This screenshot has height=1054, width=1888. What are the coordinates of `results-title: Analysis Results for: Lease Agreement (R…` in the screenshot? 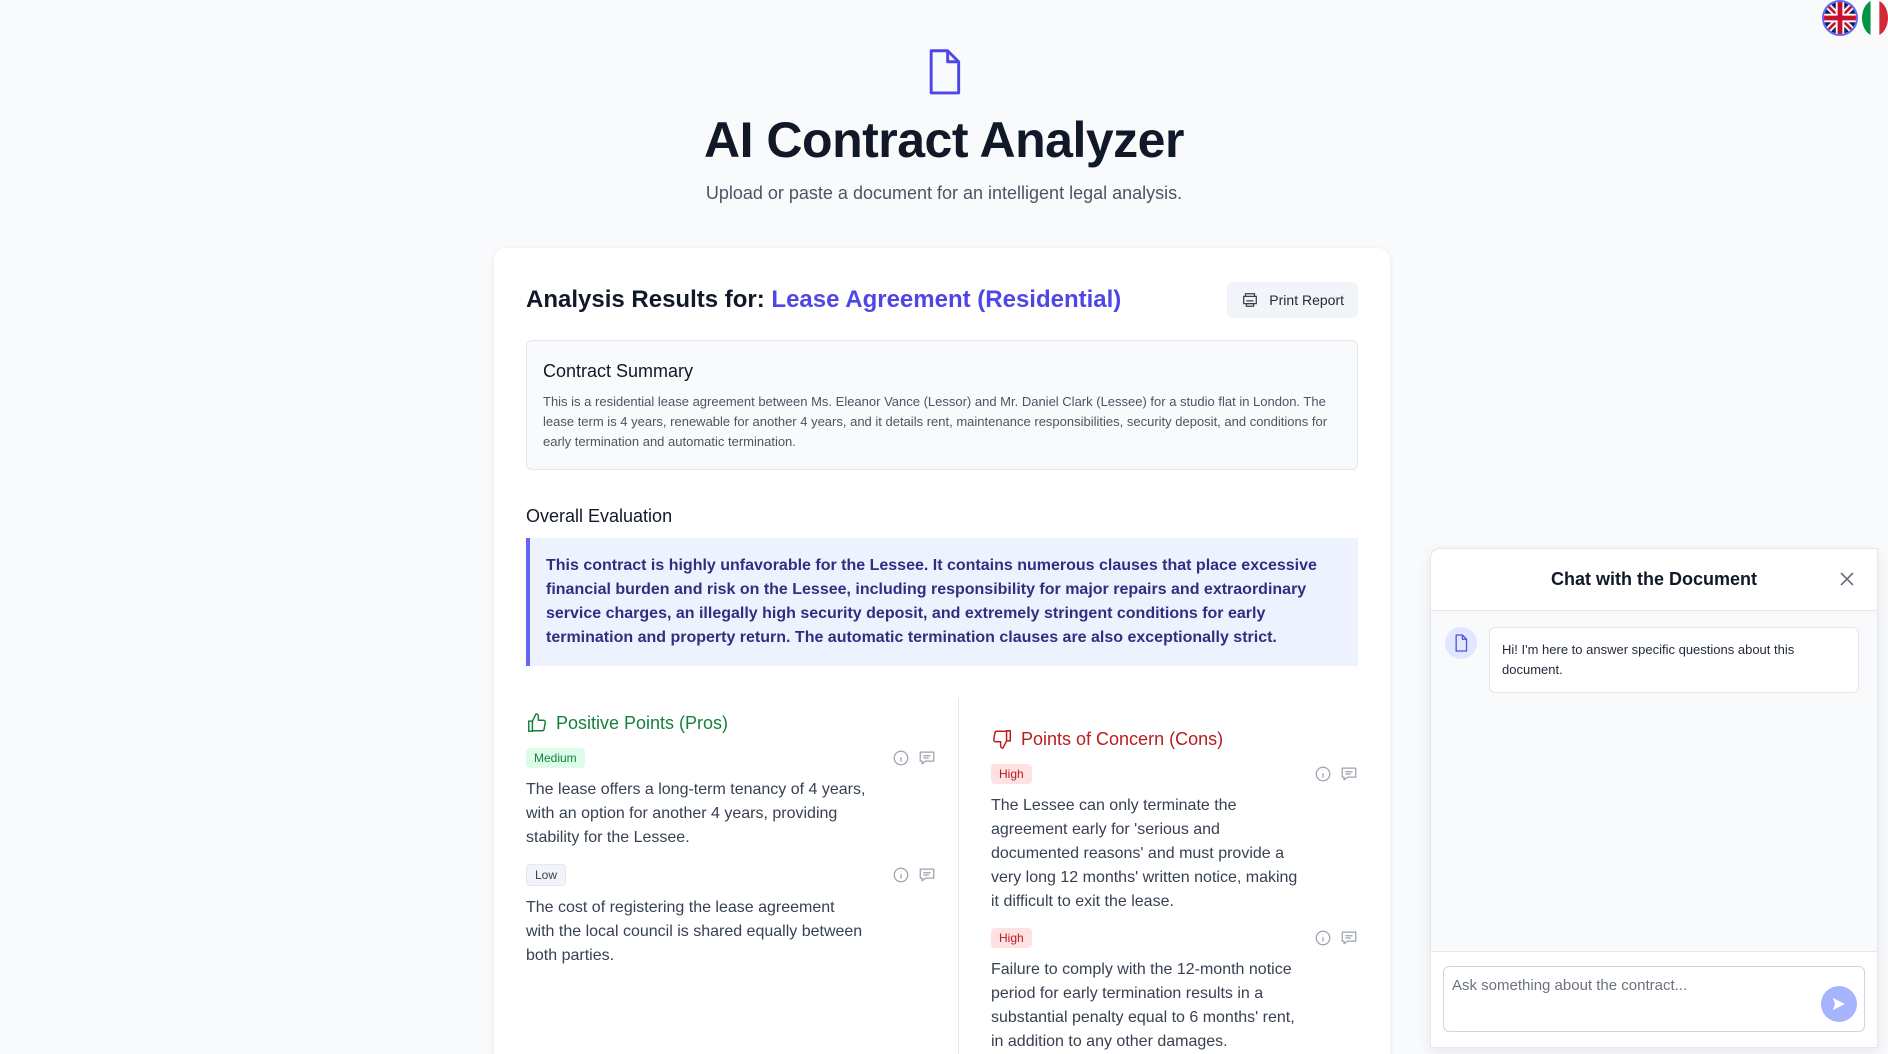 It's located at (823, 300).